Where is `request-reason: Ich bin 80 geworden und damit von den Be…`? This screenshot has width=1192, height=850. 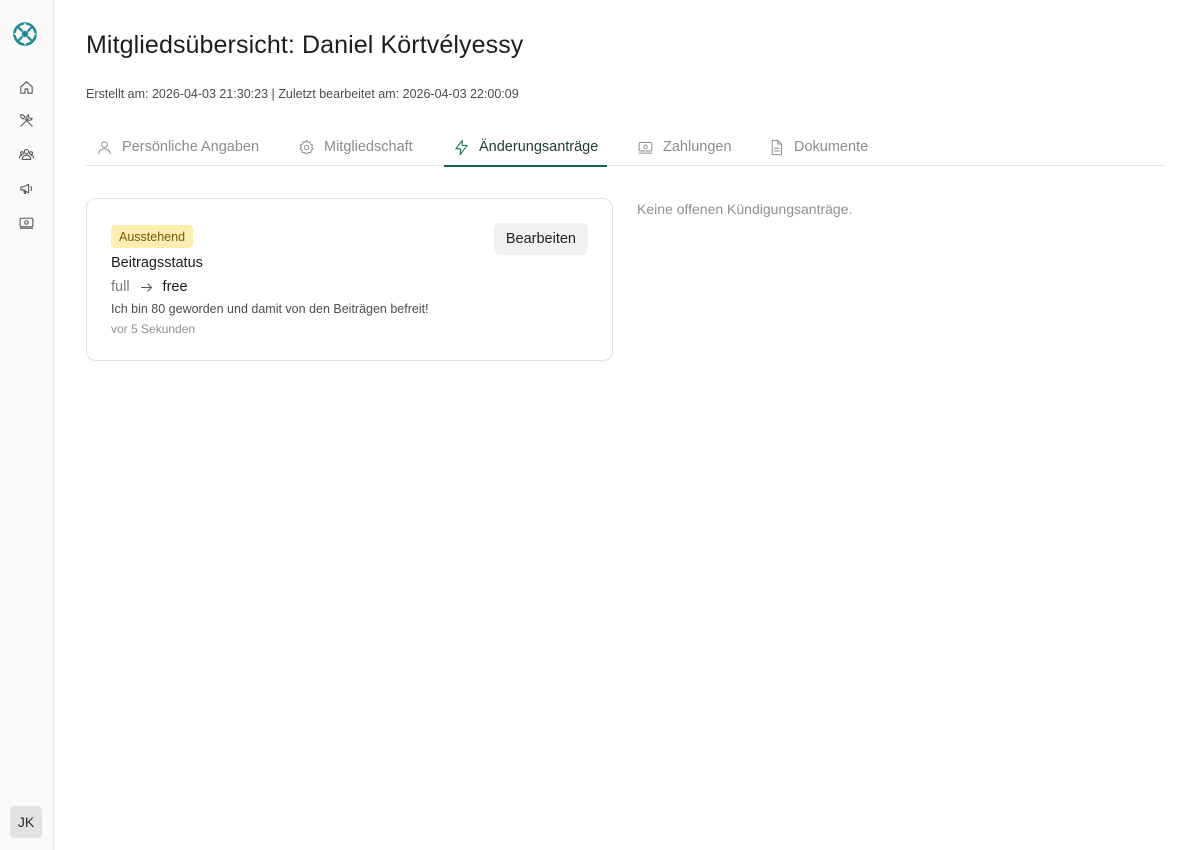
request-reason: Ich bin 80 geworden und damit von den Be… is located at coordinates (270, 309).